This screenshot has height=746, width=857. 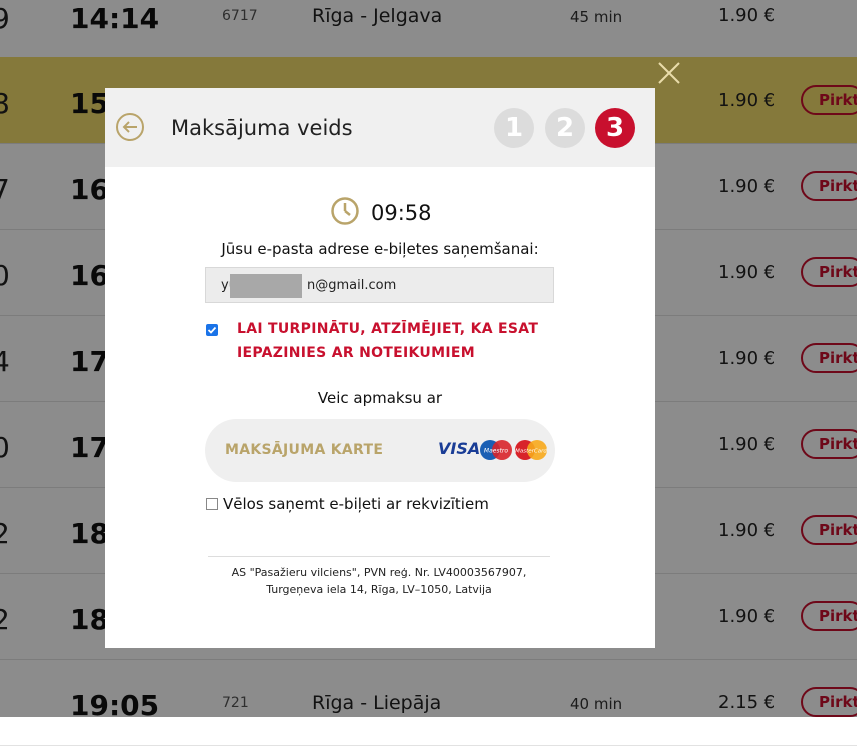 What do you see at coordinates (304, 450) in the screenshot?
I see `card-payment-label: MAKSĀJUMA KARTE` at bounding box center [304, 450].